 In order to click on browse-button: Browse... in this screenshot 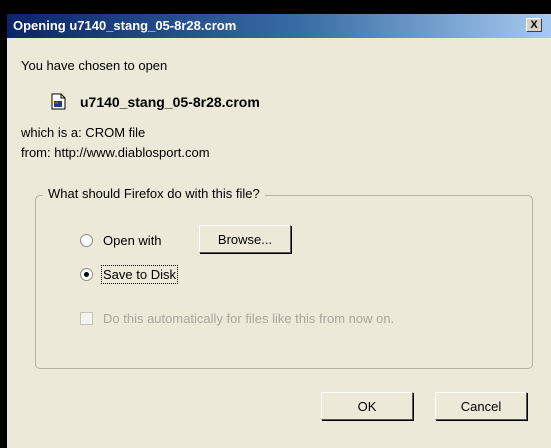, I will do `click(245, 239)`.